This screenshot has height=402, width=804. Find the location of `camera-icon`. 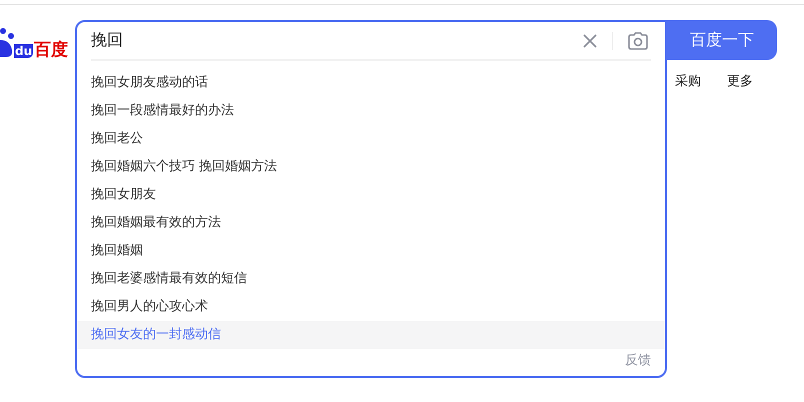

camera-icon is located at coordinates (638, 41).